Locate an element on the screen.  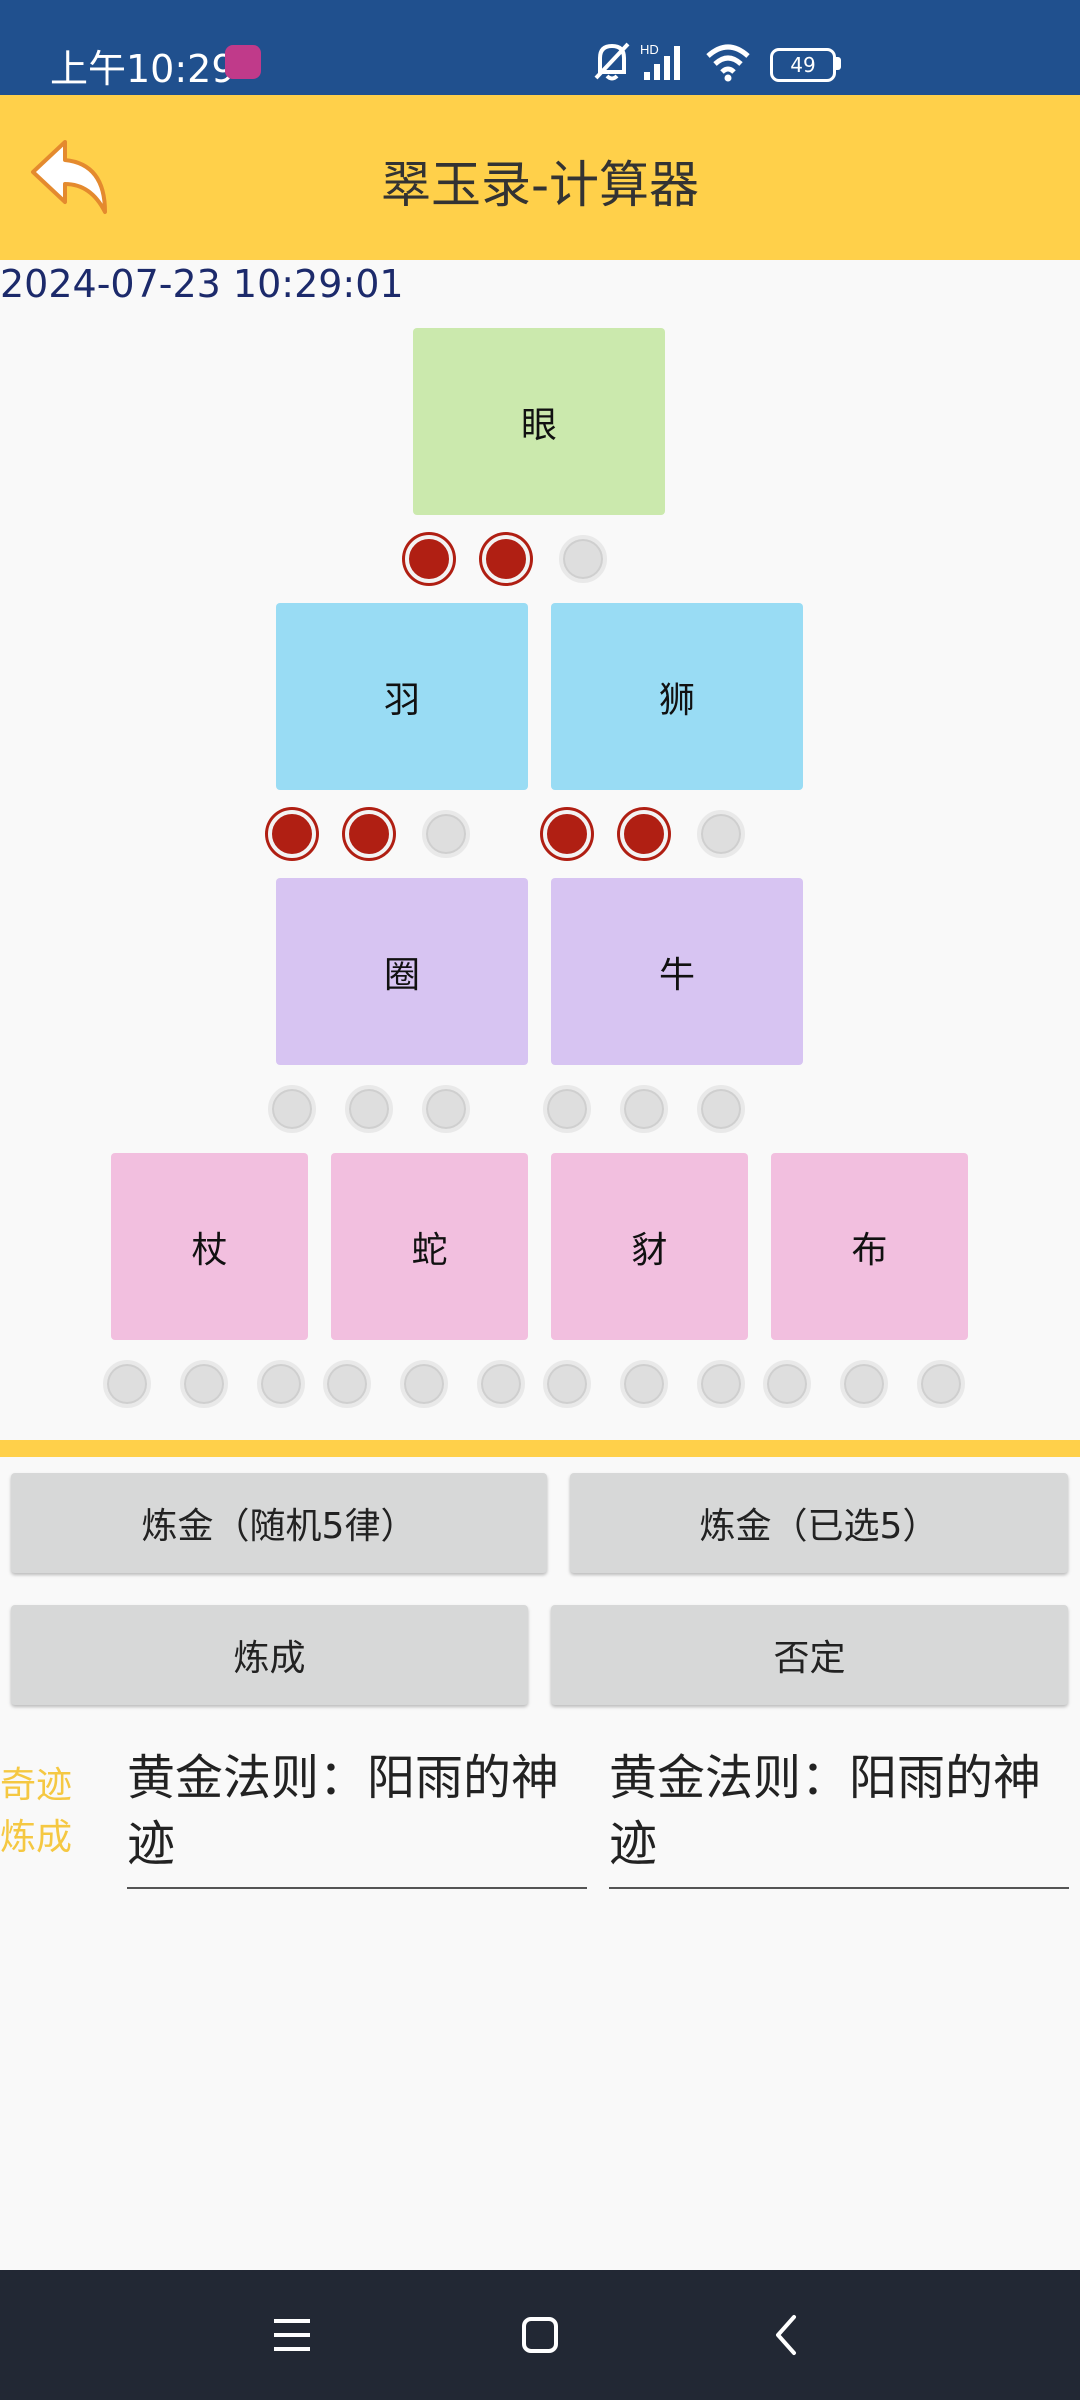
app-bar: 翠玉录-计算器 is located at coordinates (540, 177).